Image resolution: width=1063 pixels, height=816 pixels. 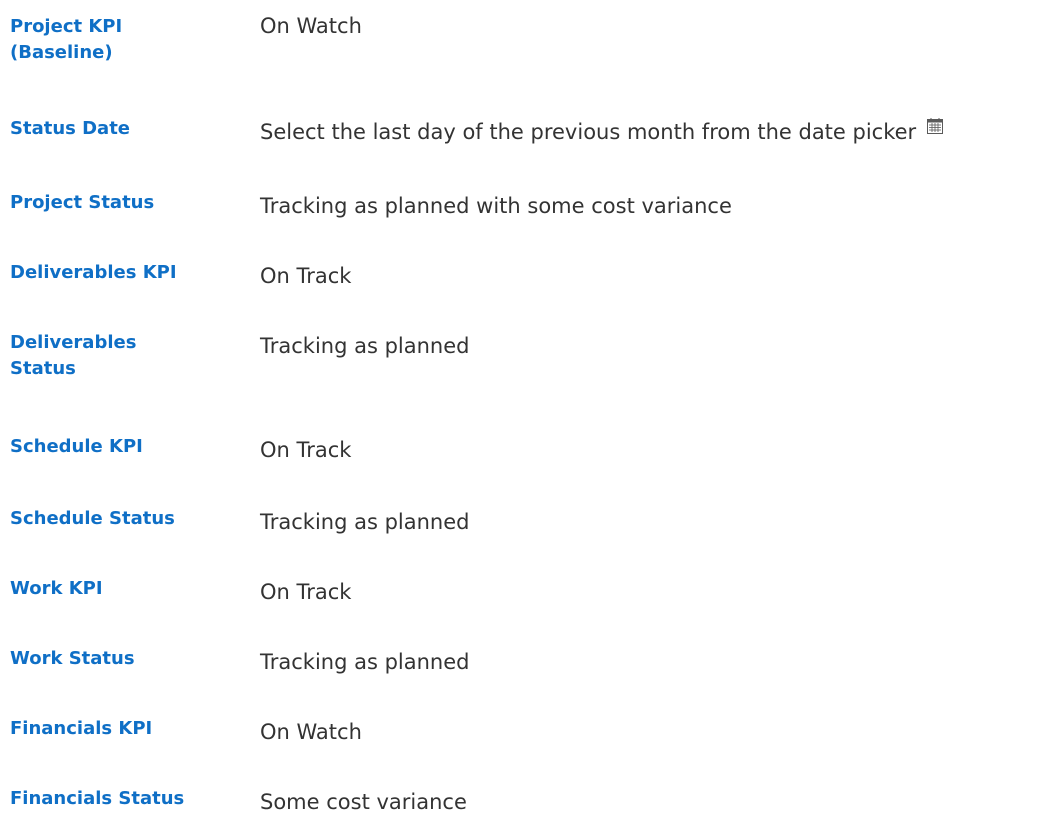 I want to click on field-label-deliverables-status: Deliverables Status, so click(x=110, y=356).